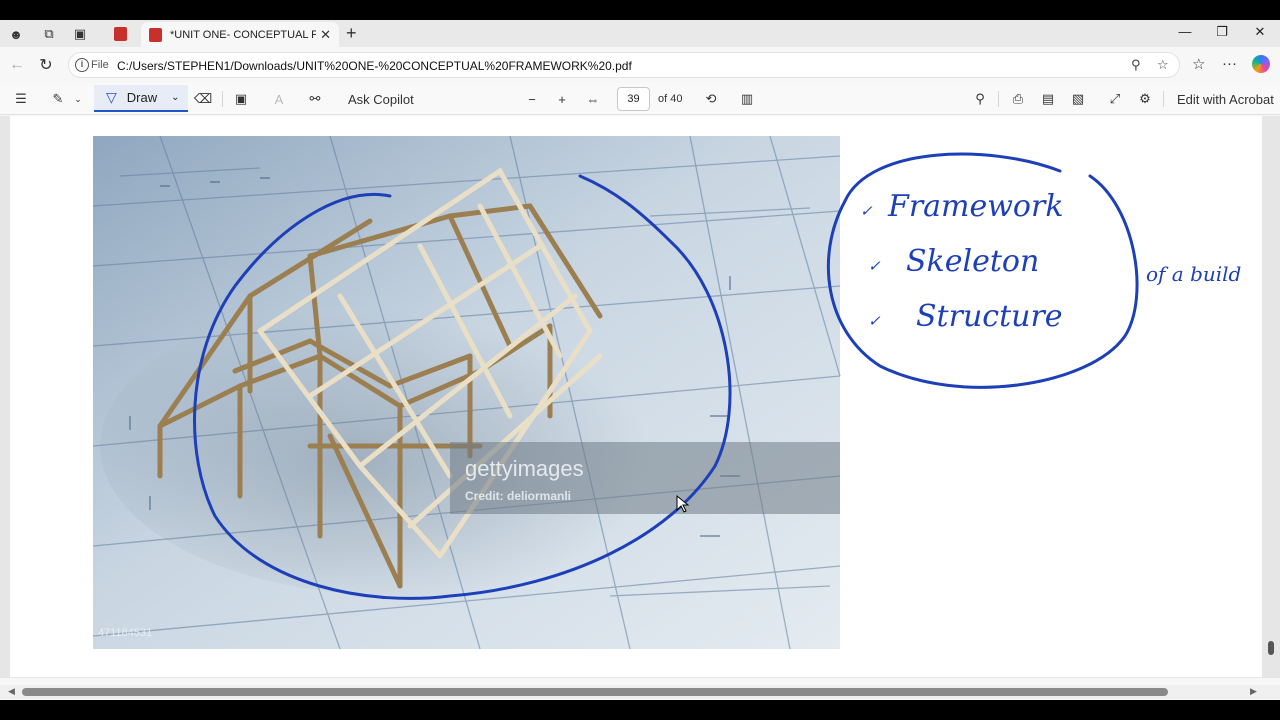  I want to click on save-icon: ▤, so click(1048, 99).